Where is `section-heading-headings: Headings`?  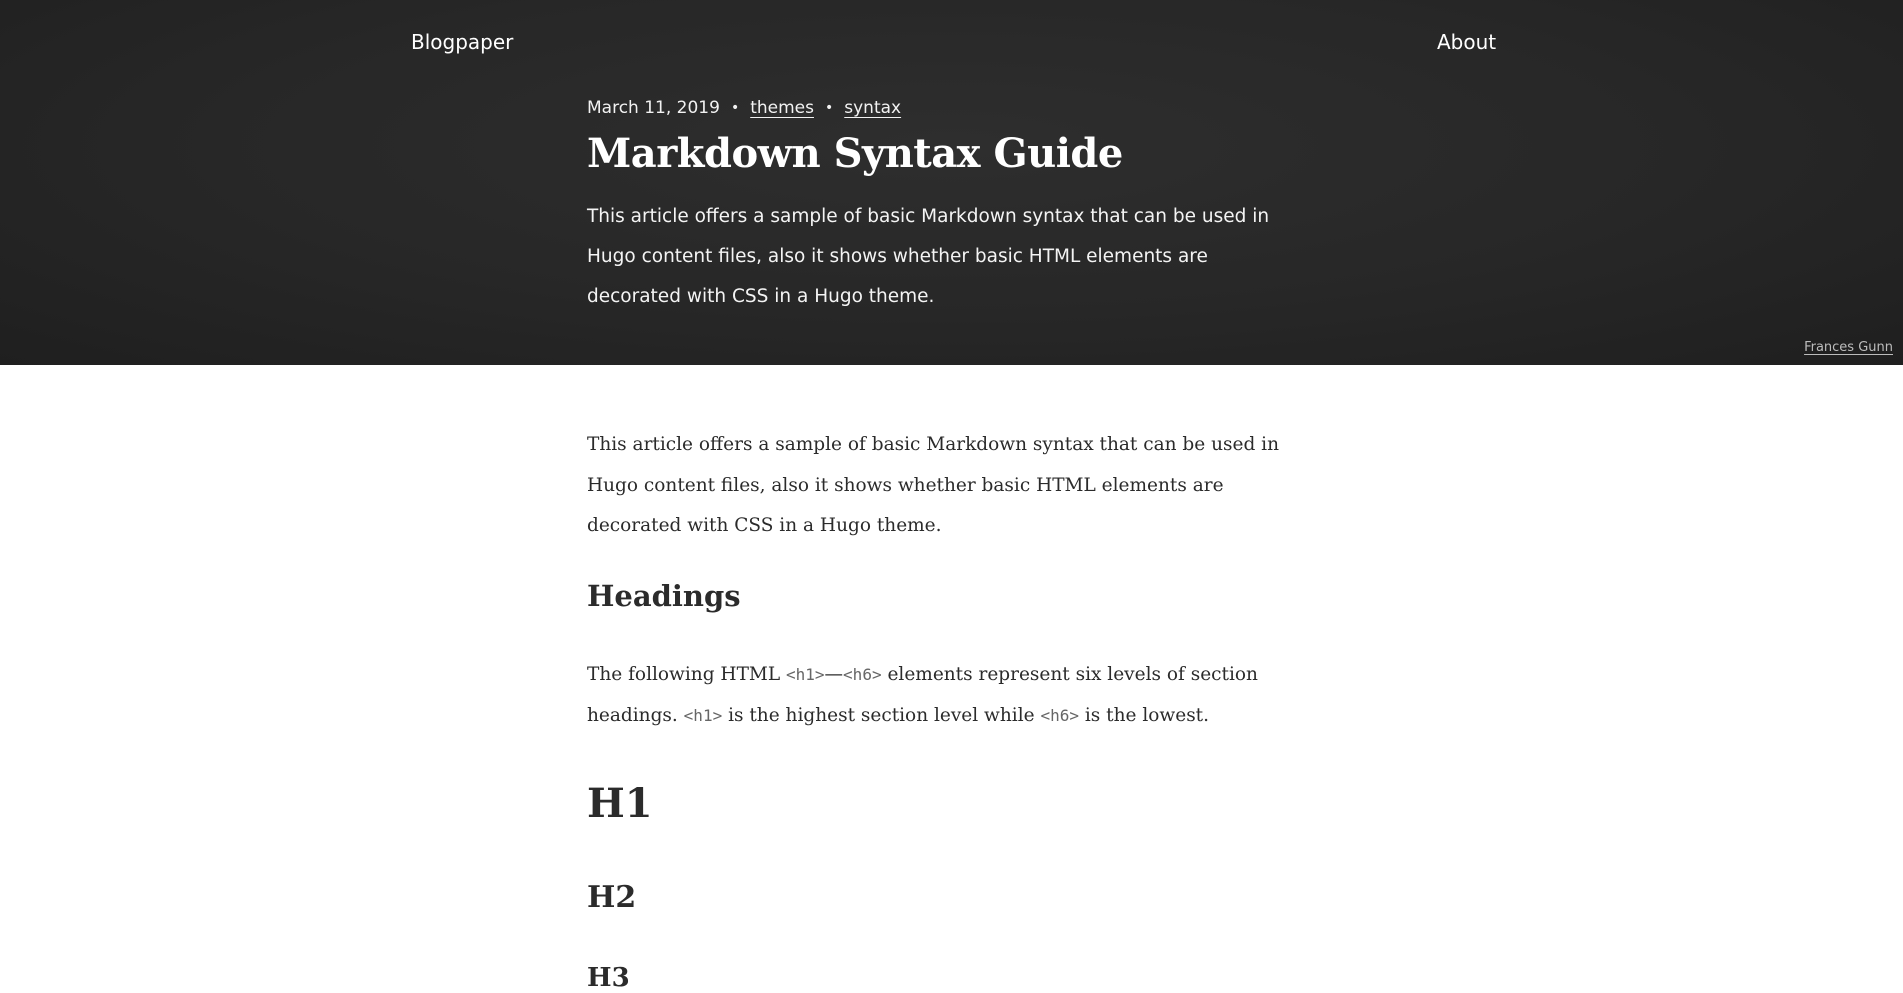
section-heading-headings: Headings is located at coordinates (664, 596).